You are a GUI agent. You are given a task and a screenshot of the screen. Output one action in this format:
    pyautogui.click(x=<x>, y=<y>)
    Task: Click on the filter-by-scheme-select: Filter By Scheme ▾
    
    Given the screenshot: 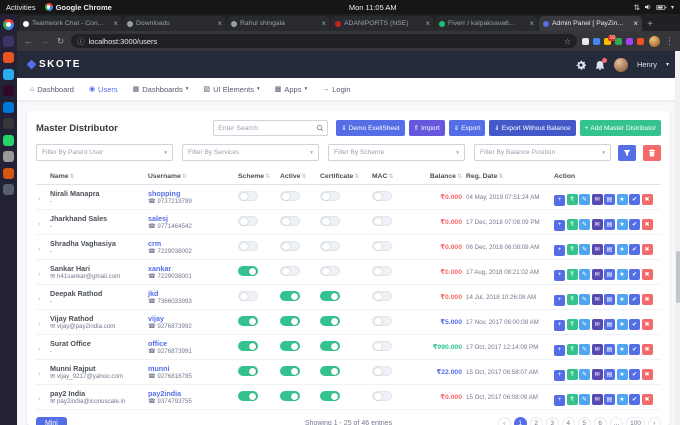 What is the action you would take?
    pyautogui.click(x=396, y=152)
    